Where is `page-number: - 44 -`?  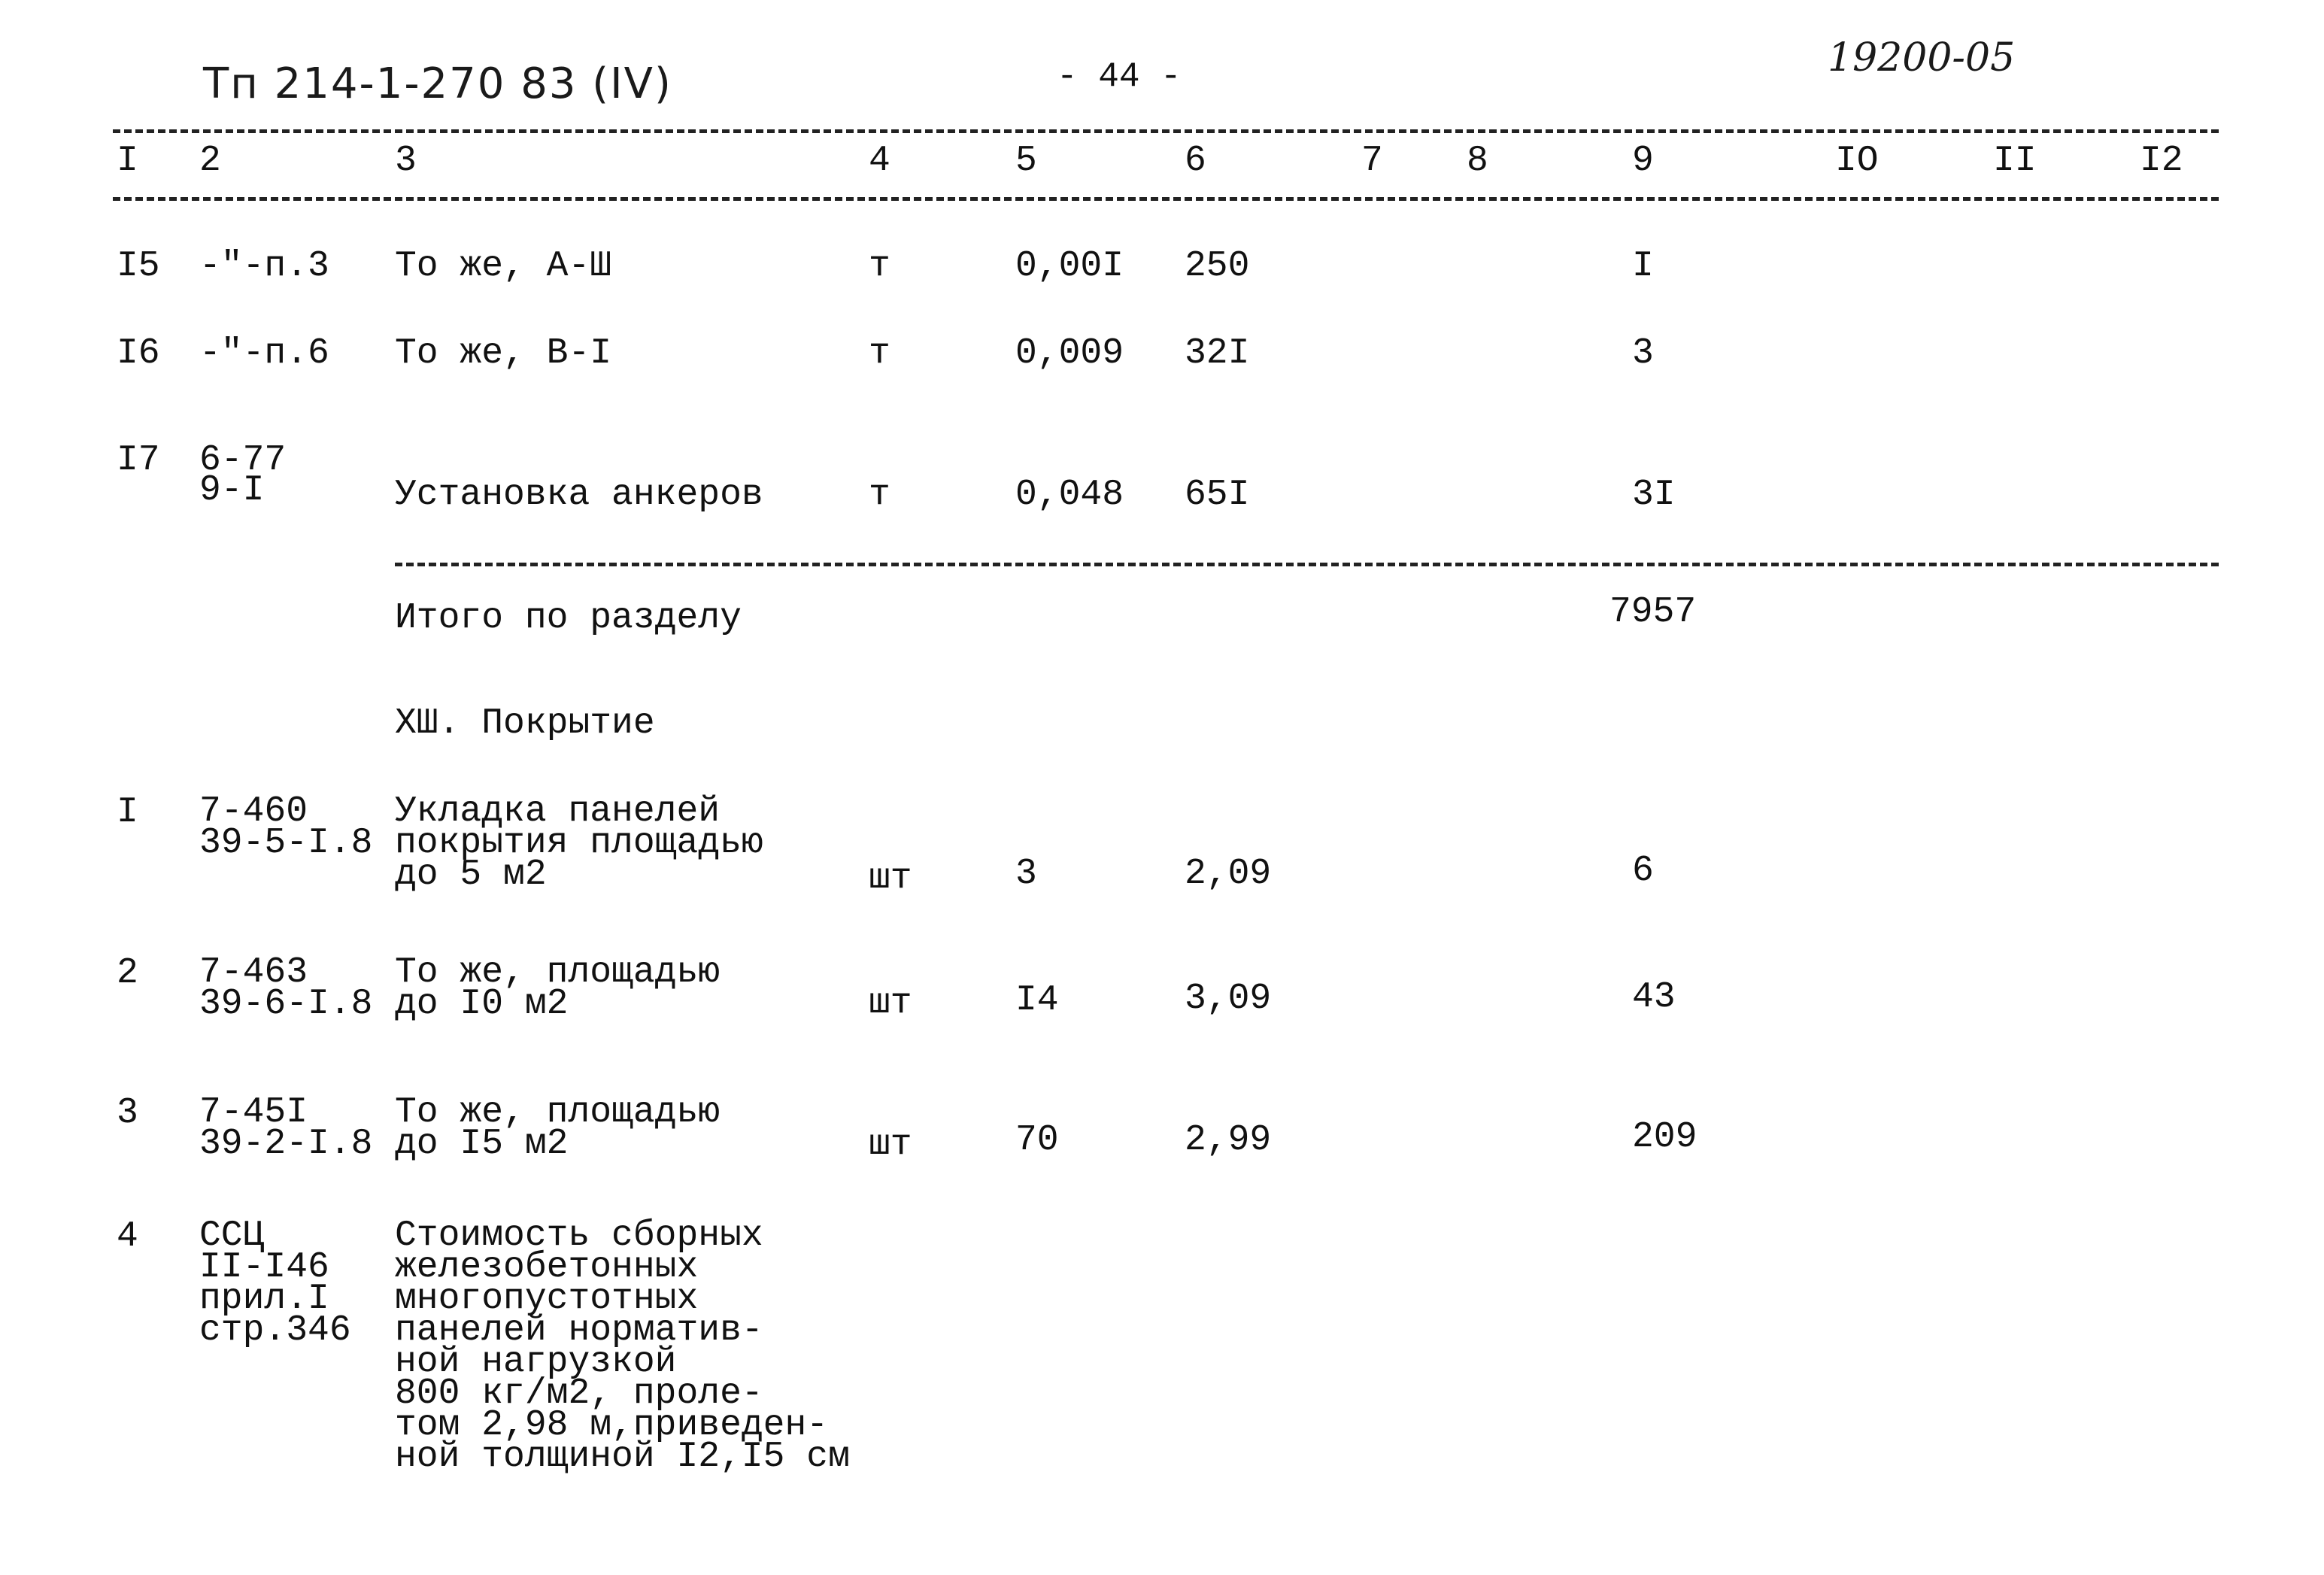 page-number: - 44 - is located at coordinates (1119, 77).